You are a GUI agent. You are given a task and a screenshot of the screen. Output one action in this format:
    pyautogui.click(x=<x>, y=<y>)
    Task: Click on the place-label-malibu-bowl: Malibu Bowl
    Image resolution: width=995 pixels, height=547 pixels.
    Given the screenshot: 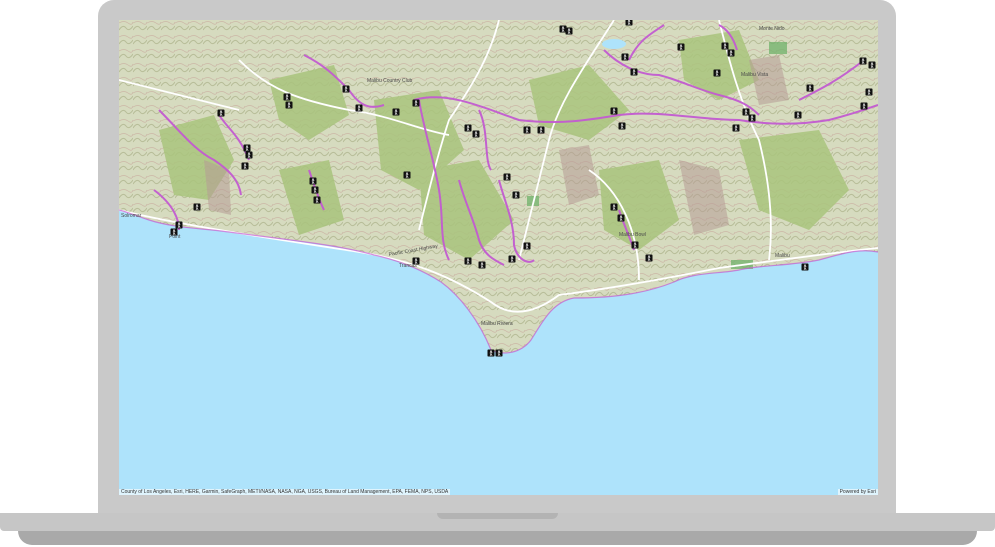 What is the action you would take?
    pyautogui.click(x=632, y=235)
    